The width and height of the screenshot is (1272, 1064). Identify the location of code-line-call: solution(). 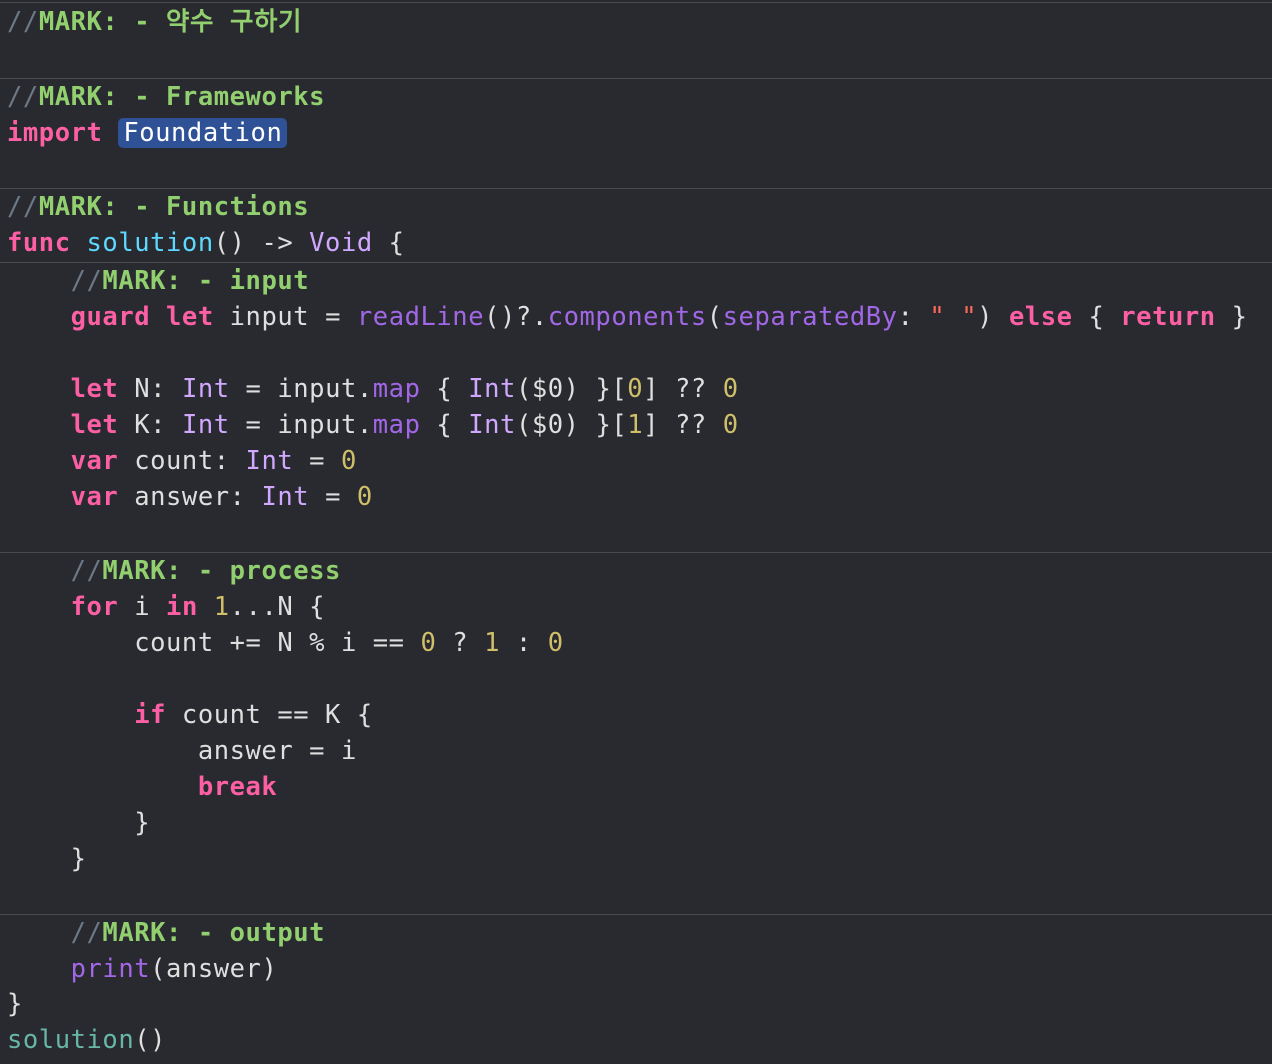
(86, 1040).